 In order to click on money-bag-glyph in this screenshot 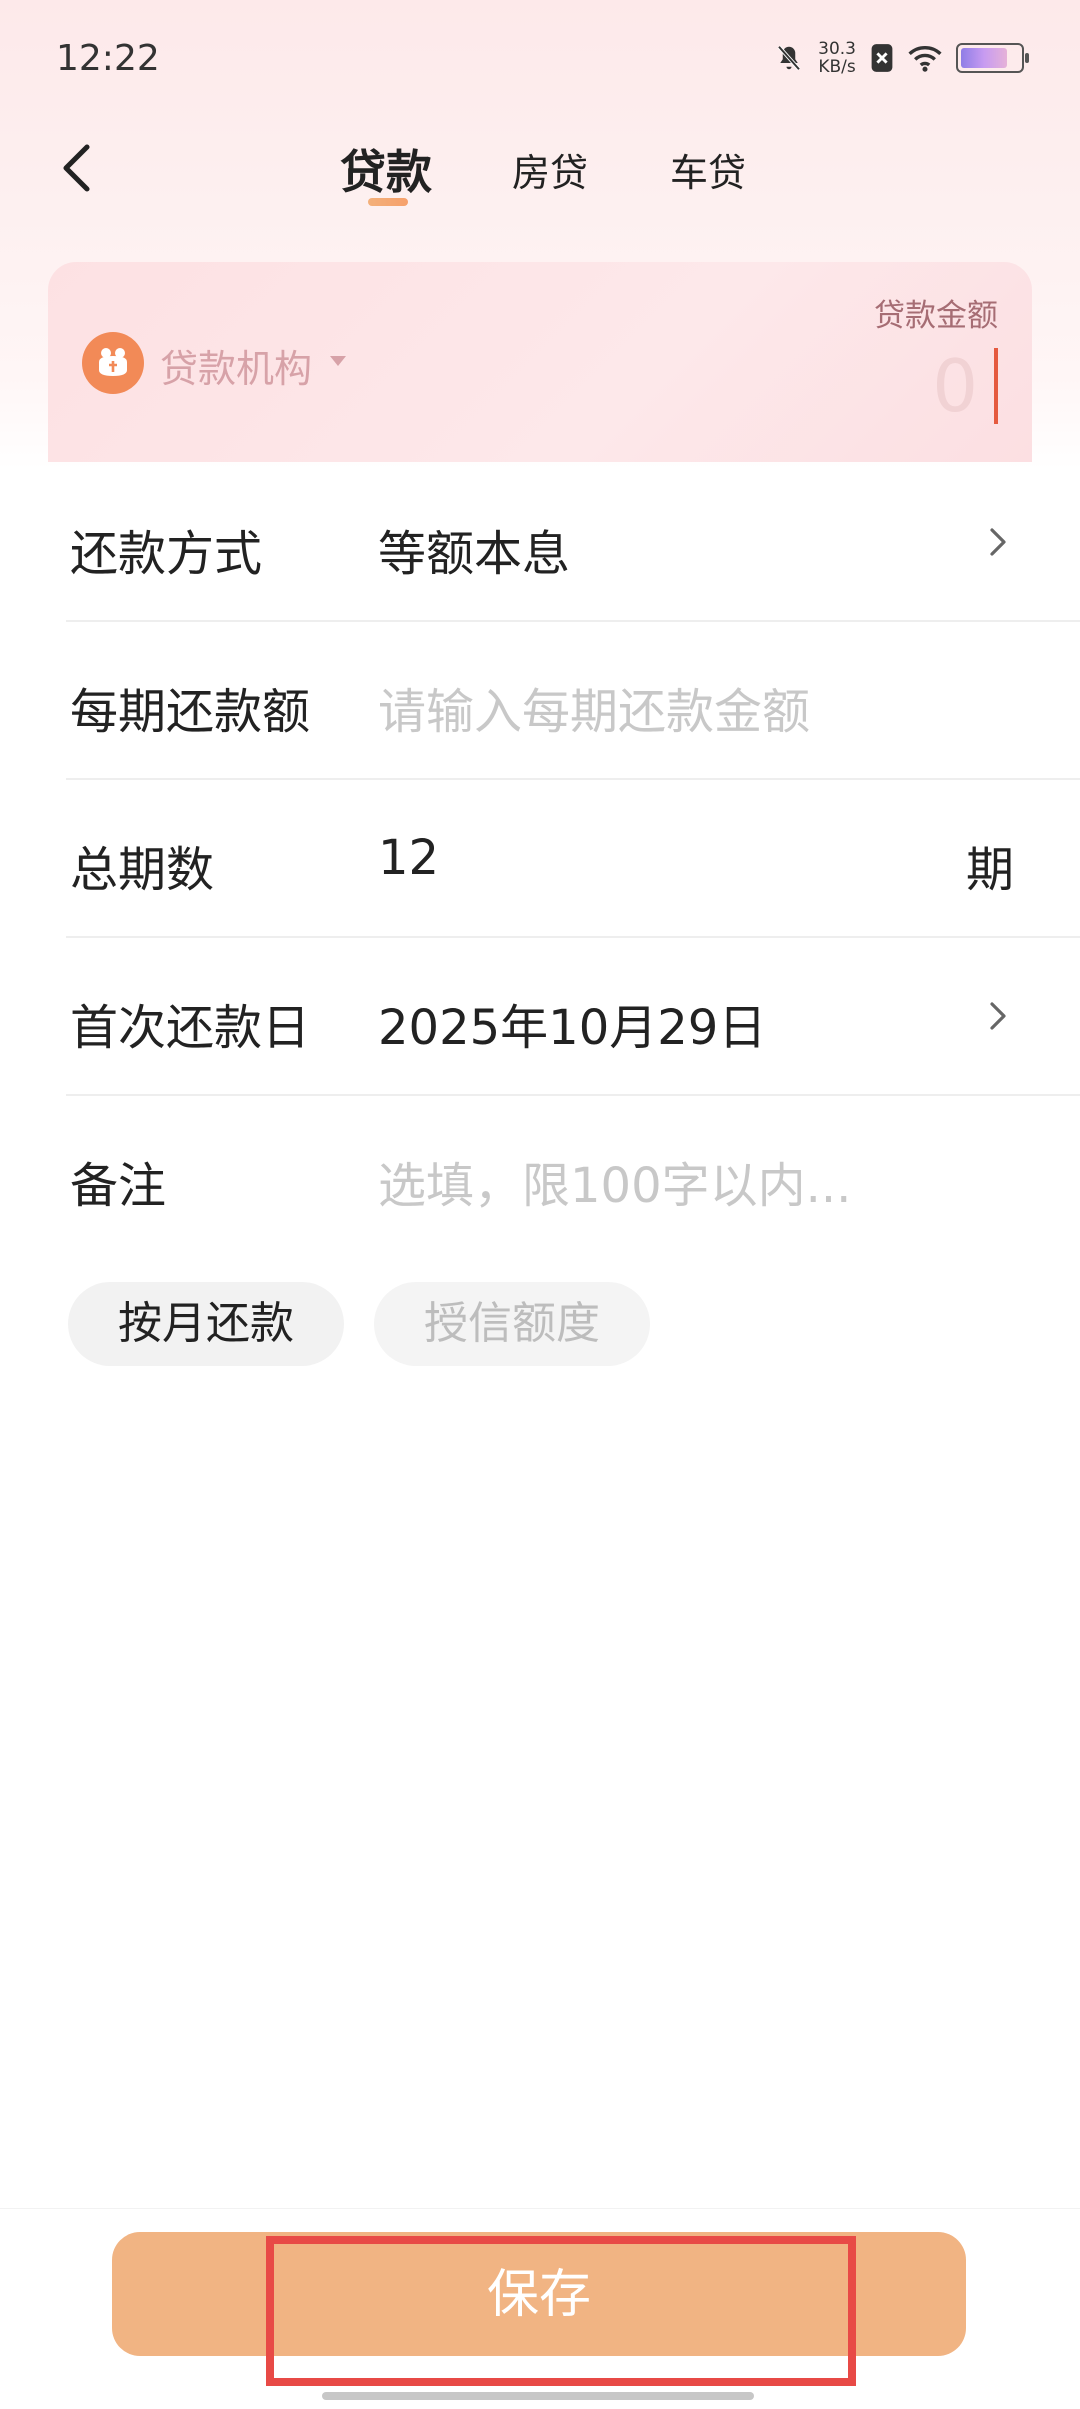, I will do `click(113, 362)`.